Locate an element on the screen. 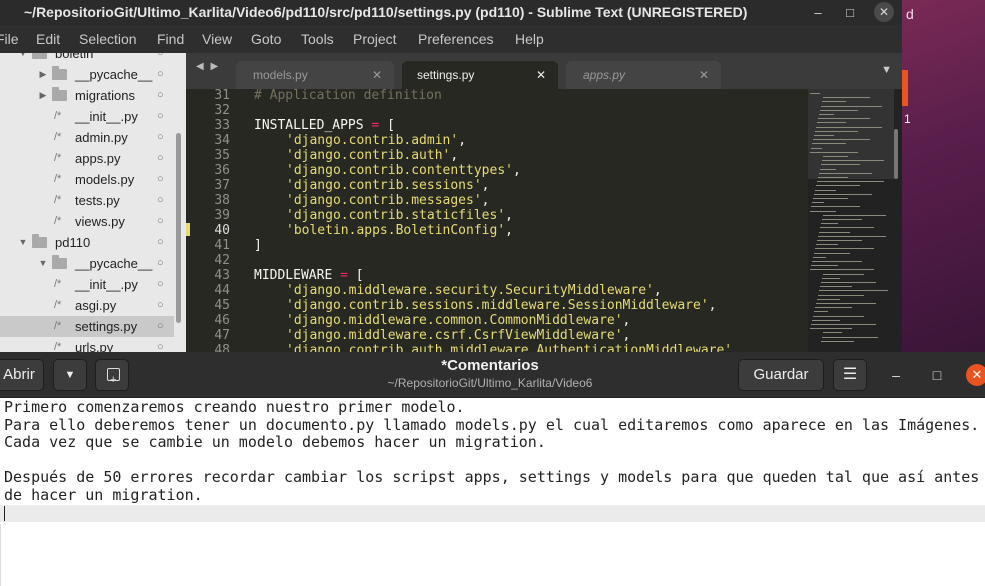 This screenshot has width=985, height=586. menu-preferences: Preferences is located at coordinates (455, 39).